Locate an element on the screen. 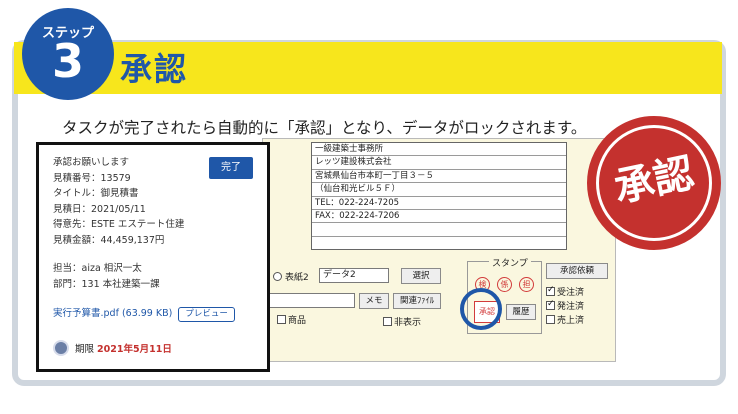 The height and width of the screenshot is (414, 738). hide-checkbox-label: 非表示 is located at coordinates (408, 323).